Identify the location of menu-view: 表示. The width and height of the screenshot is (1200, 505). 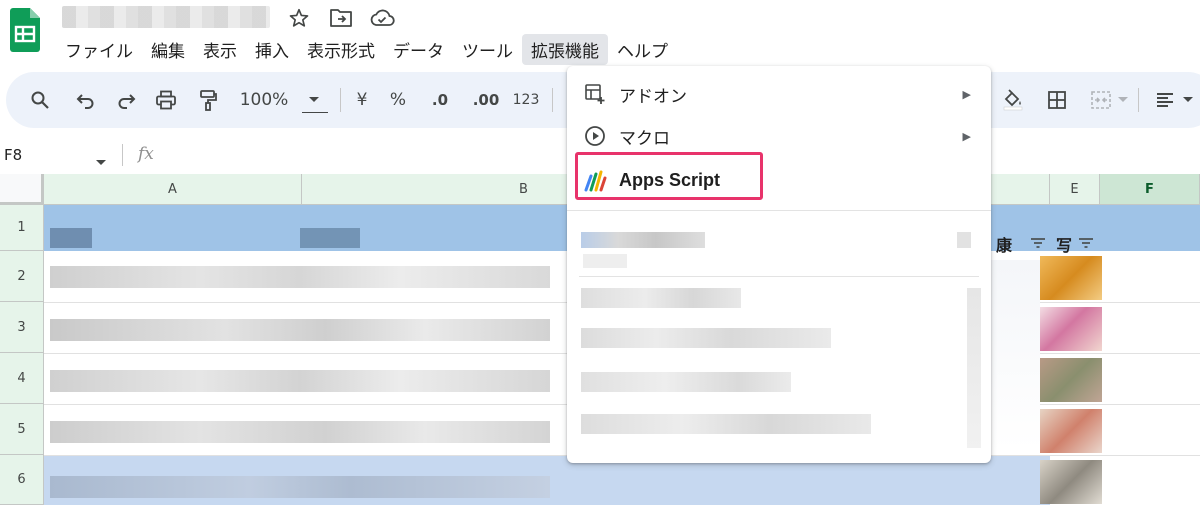
(220, 49).